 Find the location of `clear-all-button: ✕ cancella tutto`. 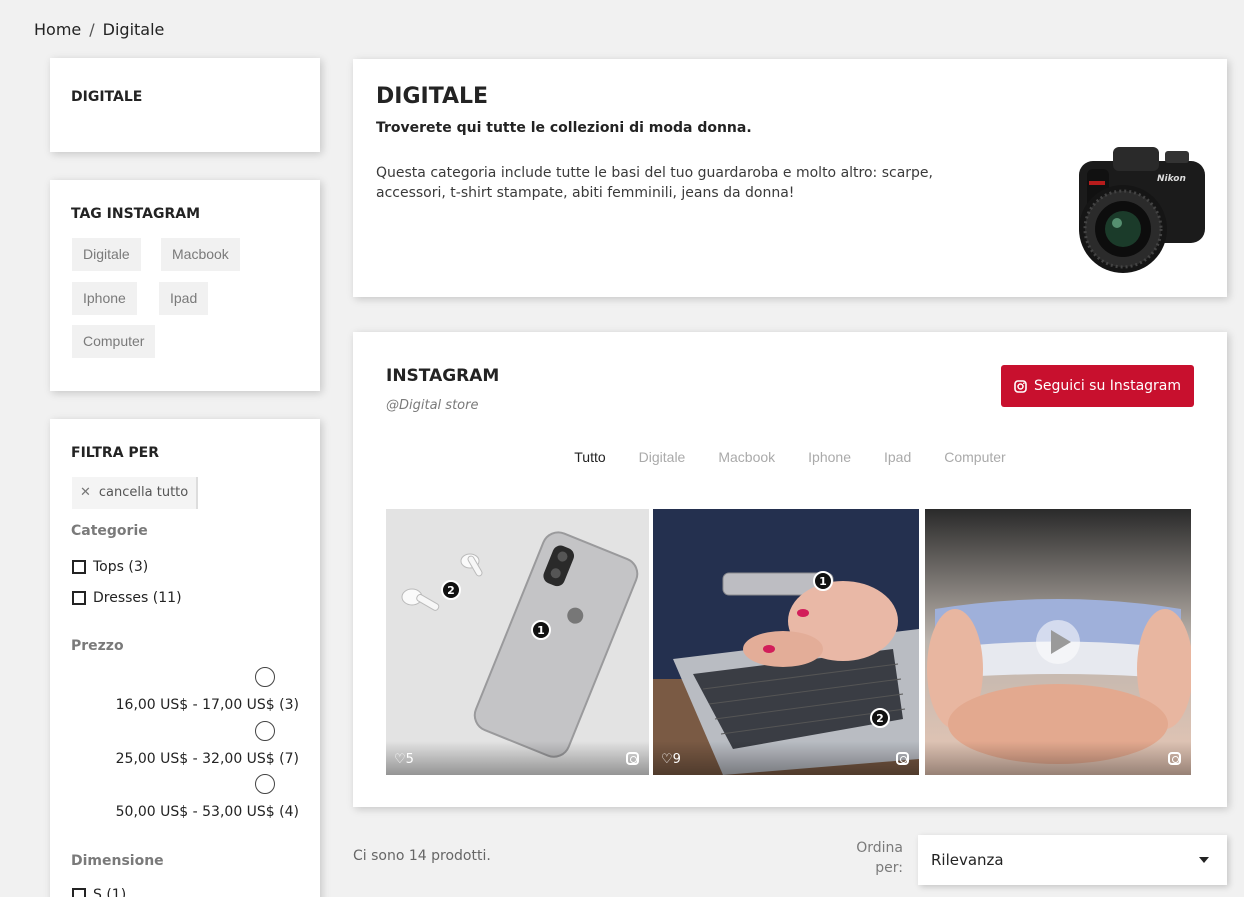

clear-all-button: ✕ cancella tutto is located at coordinates (135, 493).